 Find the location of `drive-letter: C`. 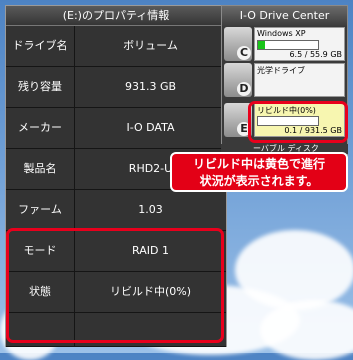

drive-letter: C is located at coordinates (244, 53).